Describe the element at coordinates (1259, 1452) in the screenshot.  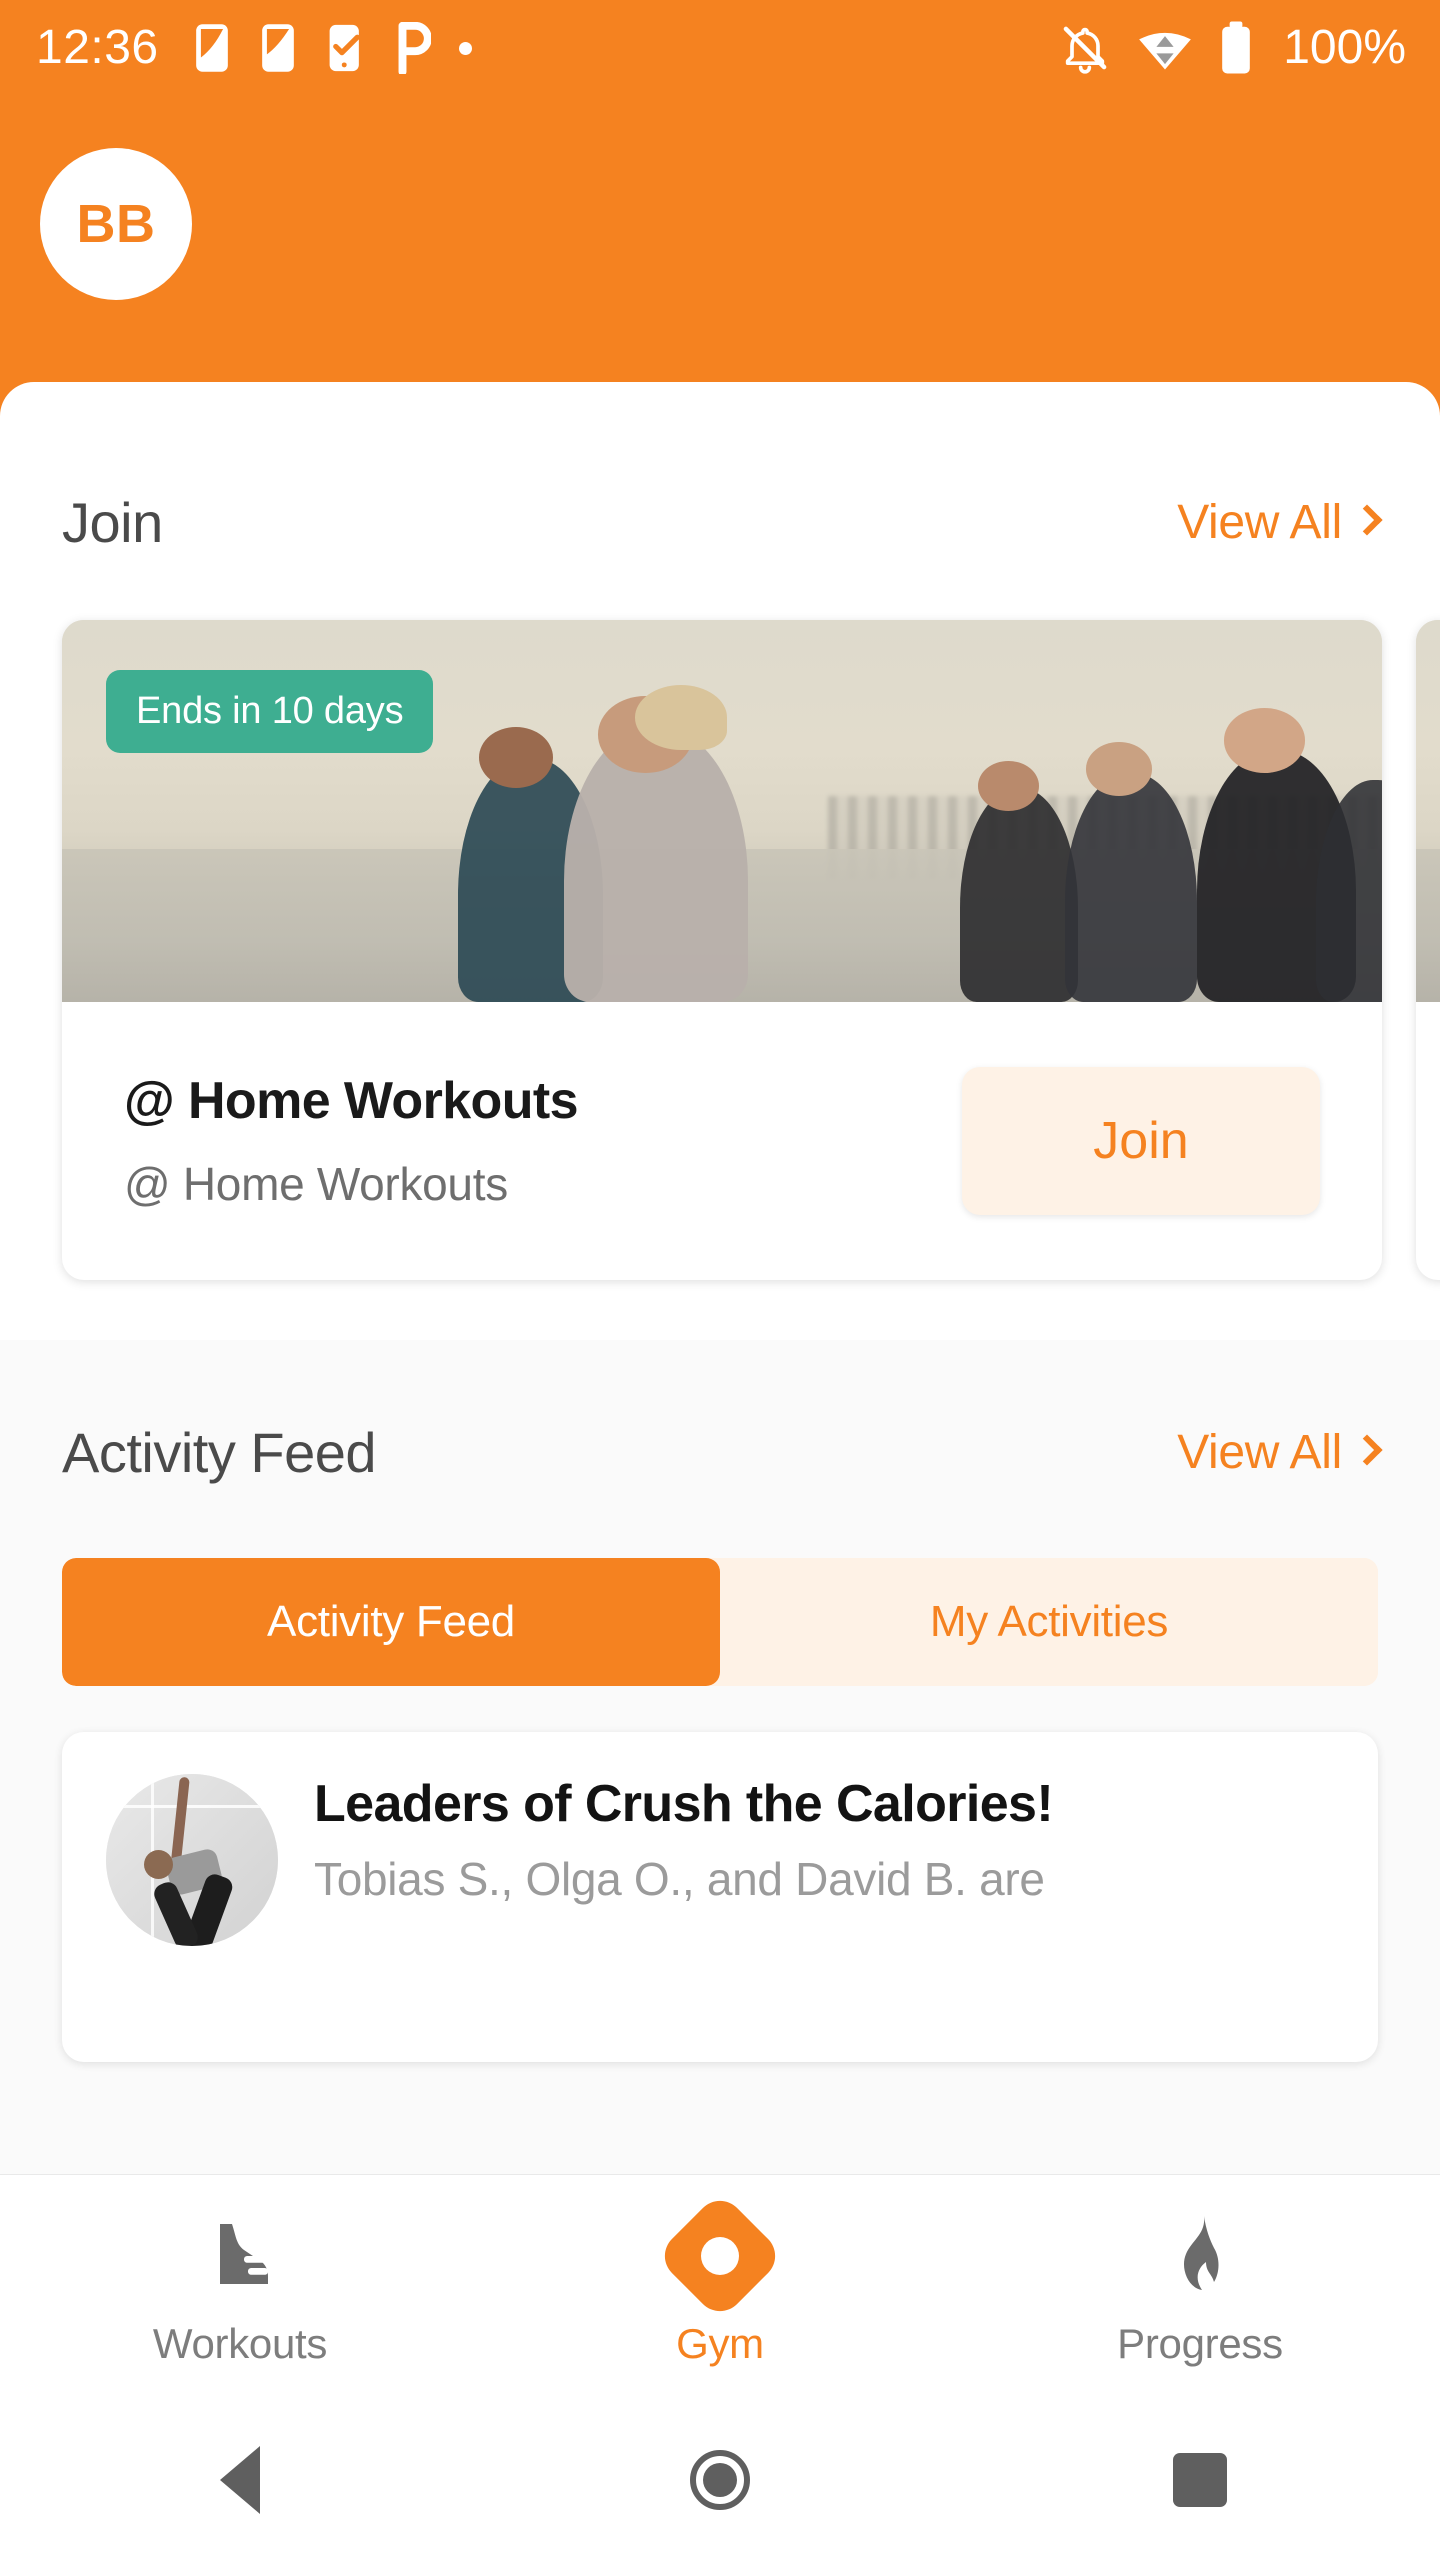
I see `activity-view-all-label: View All` at that location.